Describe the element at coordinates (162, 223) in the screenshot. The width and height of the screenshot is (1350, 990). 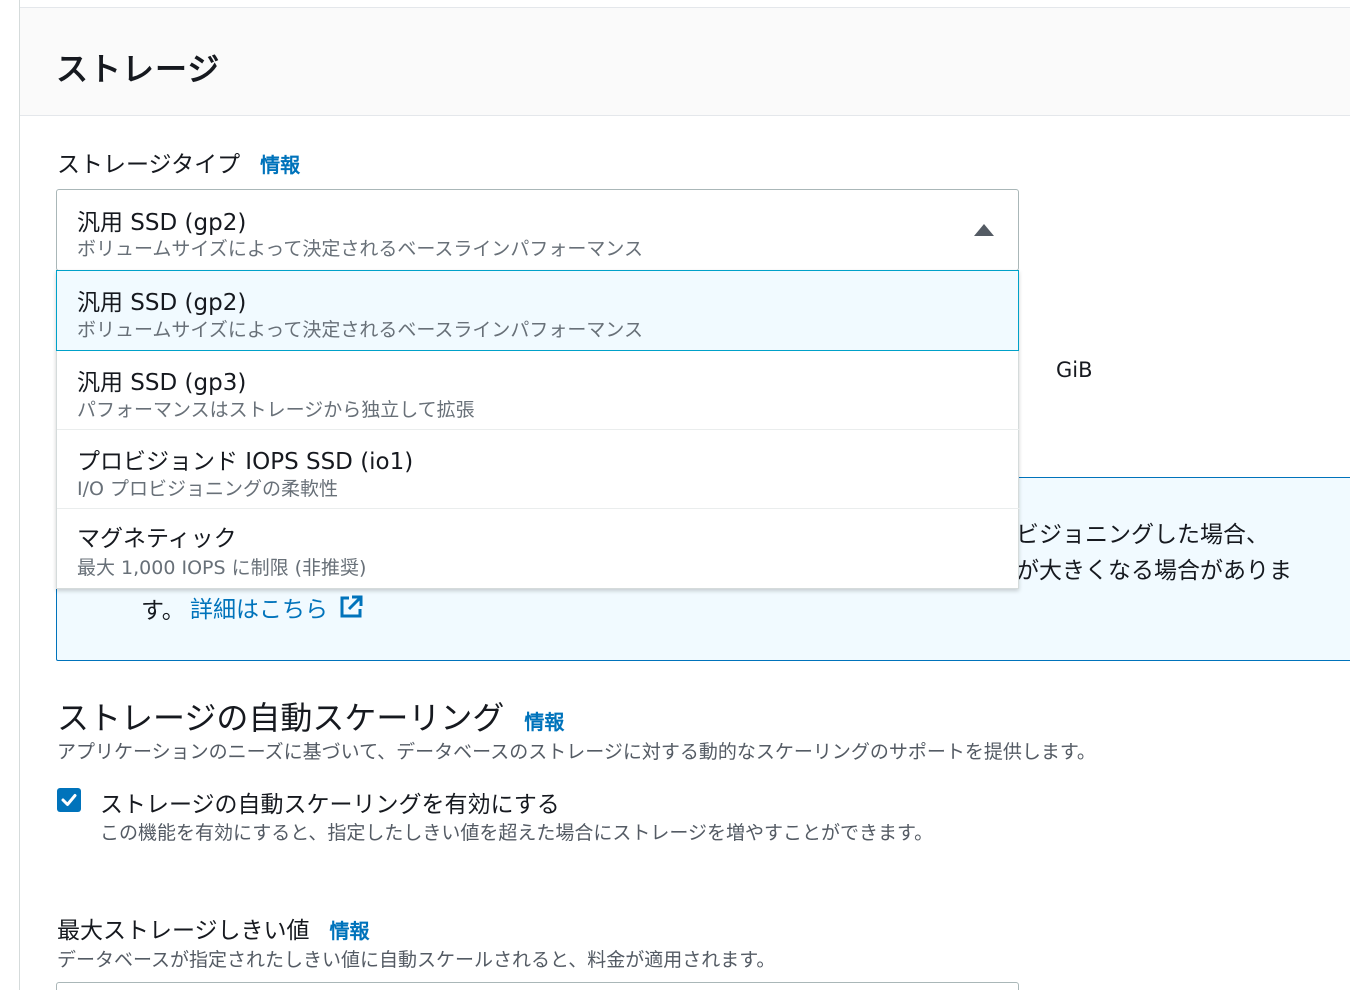
I see `selected-option-title: 汎用 SSD (gp2)` at that location.